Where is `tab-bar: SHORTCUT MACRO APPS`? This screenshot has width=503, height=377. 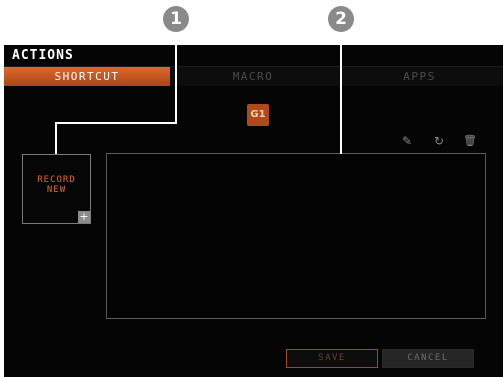 tab-bar: SHORTCUT MACRO APPS is located at coordinates (253, 76).